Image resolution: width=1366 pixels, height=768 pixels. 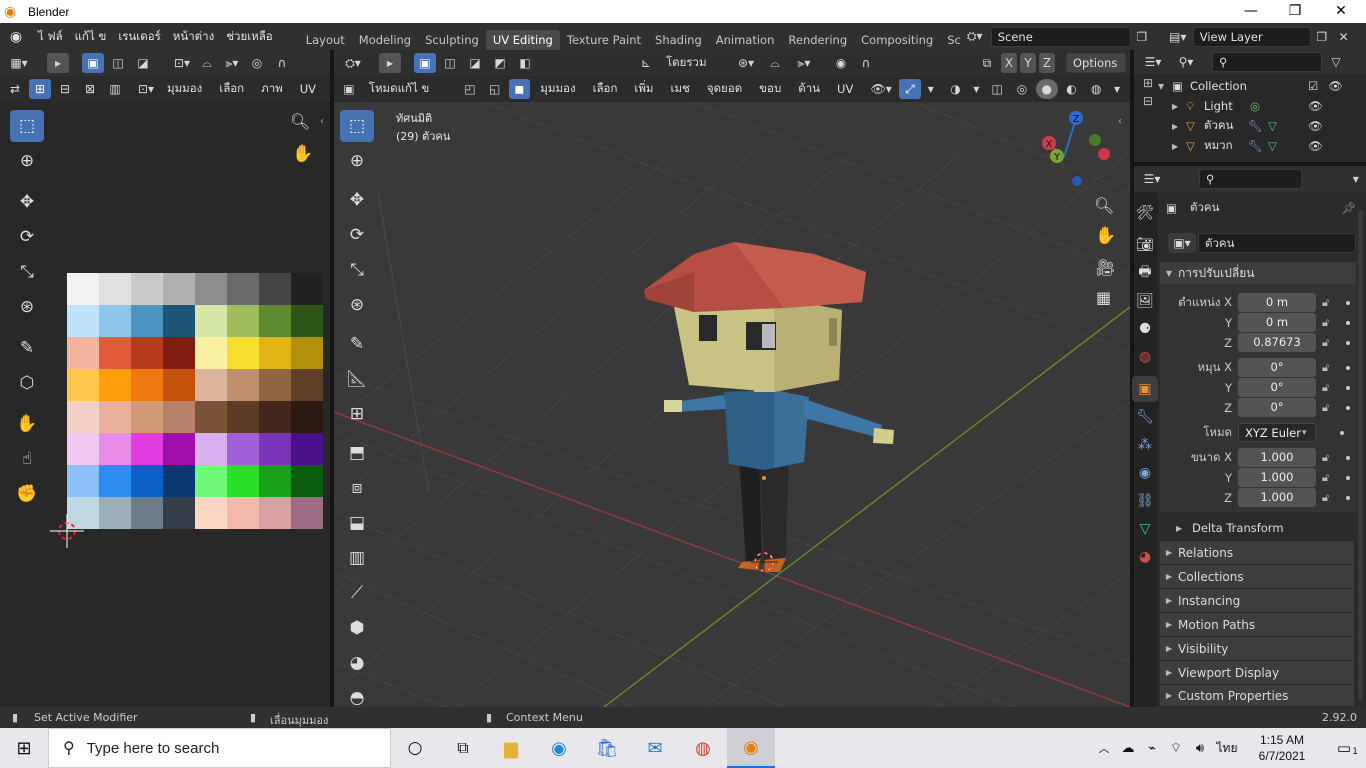 I want to click on data-tab-icon: ▽, so click(x=1145, y=529).